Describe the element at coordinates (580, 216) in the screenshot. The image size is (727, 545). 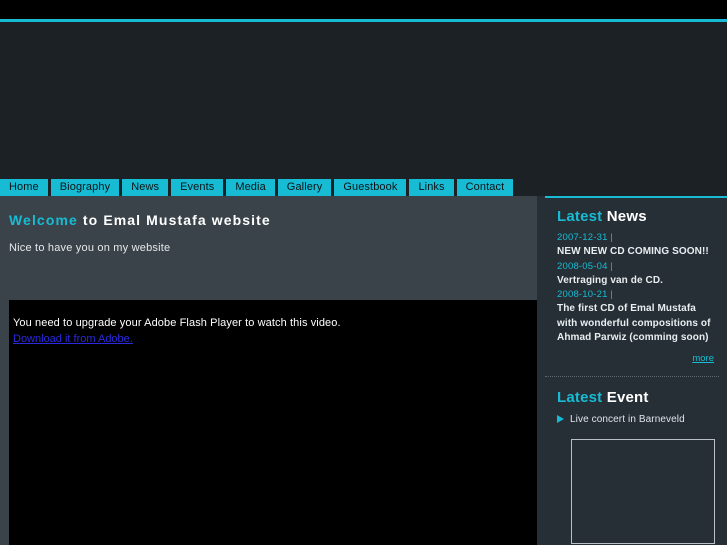
I see `latest-news-heading-highlight: Latest` at that location.